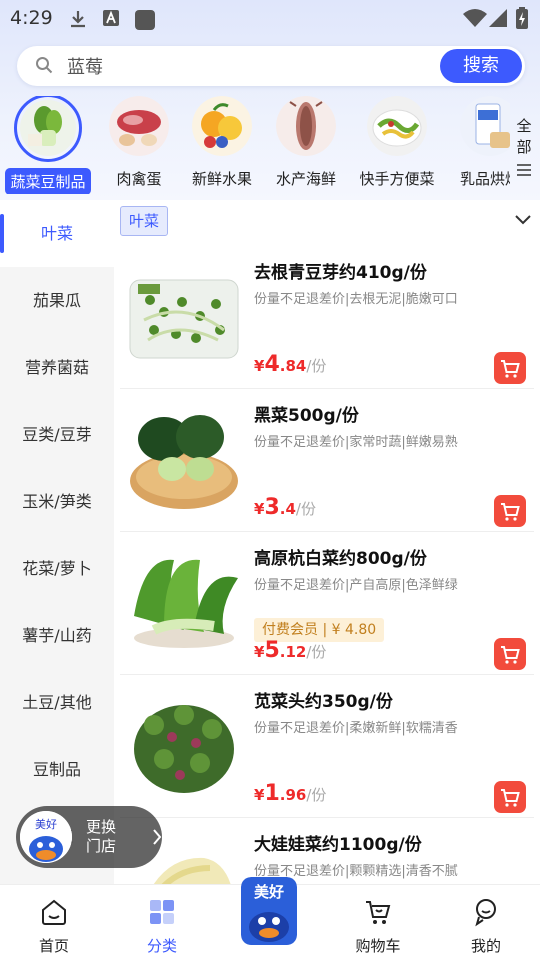 This screenshot has width=540, height=960. Describe the element at coordinates (475, 18) in the screenshot. I see `wifi-icon` at that location.